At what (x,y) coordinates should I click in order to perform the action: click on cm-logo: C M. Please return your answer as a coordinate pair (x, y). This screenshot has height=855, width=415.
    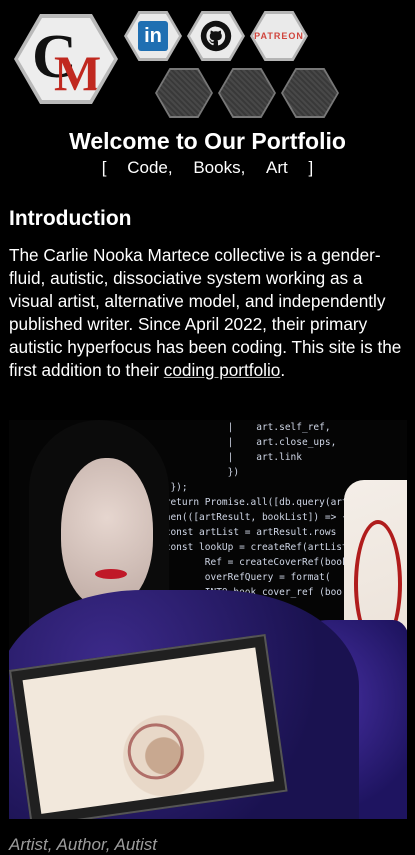
    Looking at the image, I should click on (66, 59).